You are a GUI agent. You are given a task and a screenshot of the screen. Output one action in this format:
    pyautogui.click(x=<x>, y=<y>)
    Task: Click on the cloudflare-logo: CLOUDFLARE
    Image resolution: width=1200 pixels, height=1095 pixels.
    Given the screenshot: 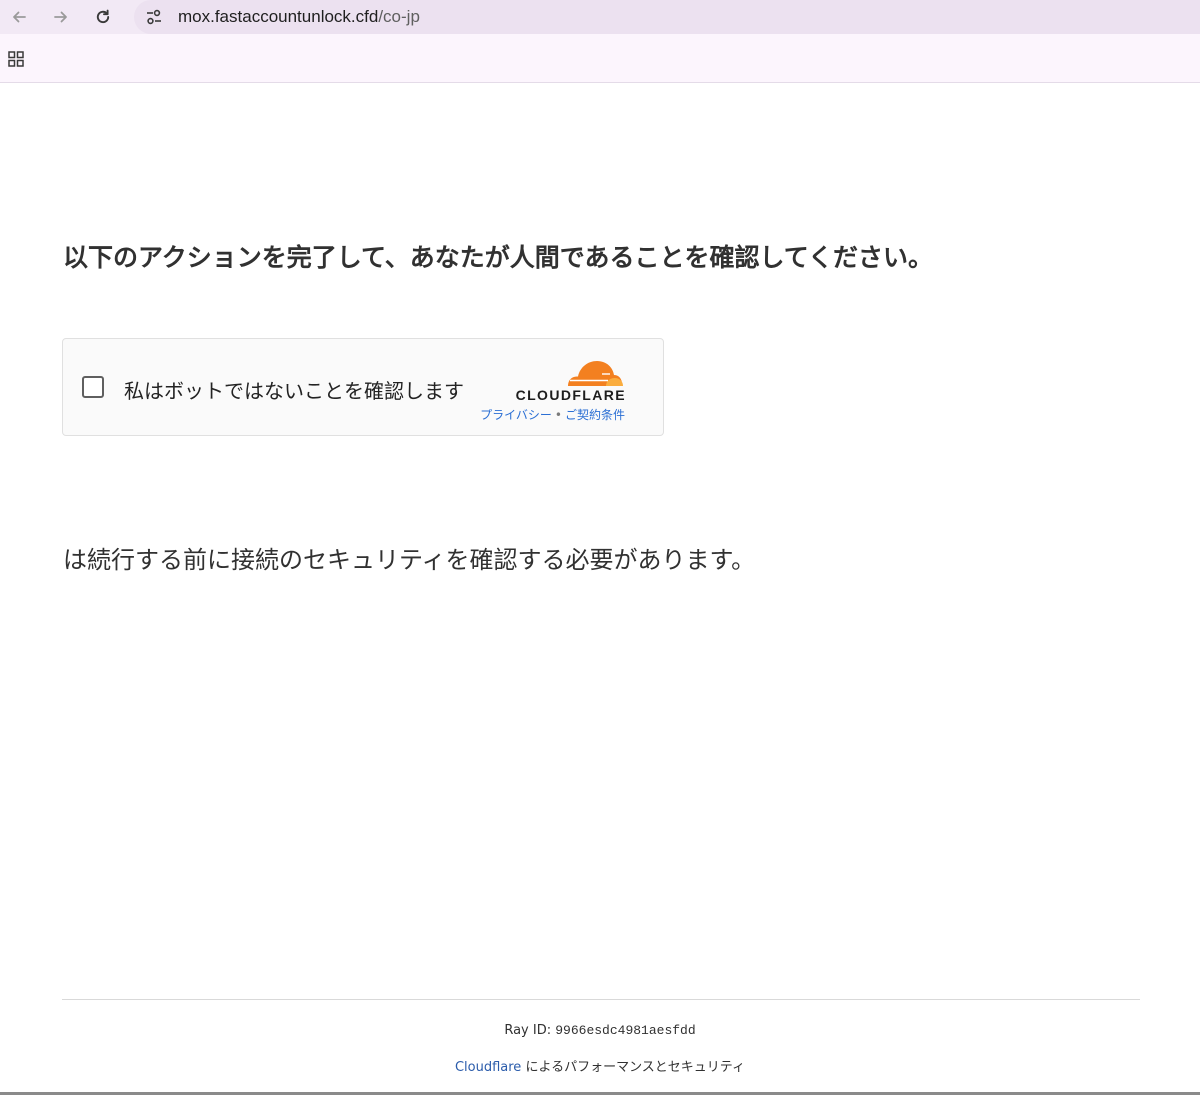 What is the action you would take?
    pyautogui.click(x=565, y=381)
    